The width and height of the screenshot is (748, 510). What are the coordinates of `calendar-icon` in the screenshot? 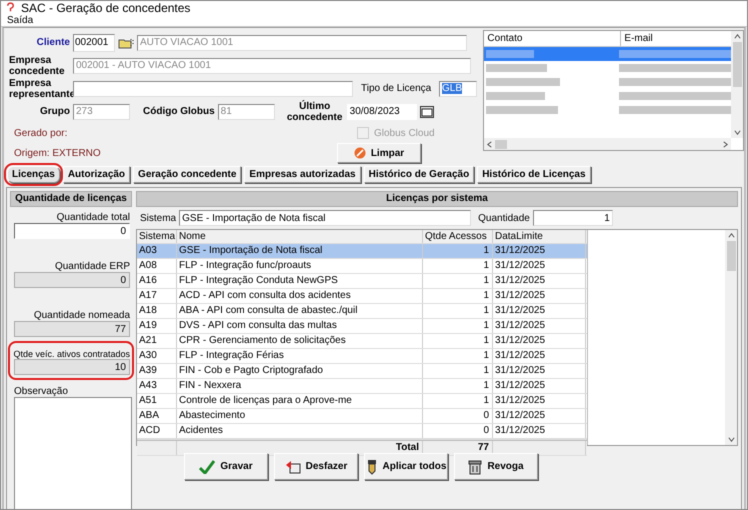 It's located at (427, 112).